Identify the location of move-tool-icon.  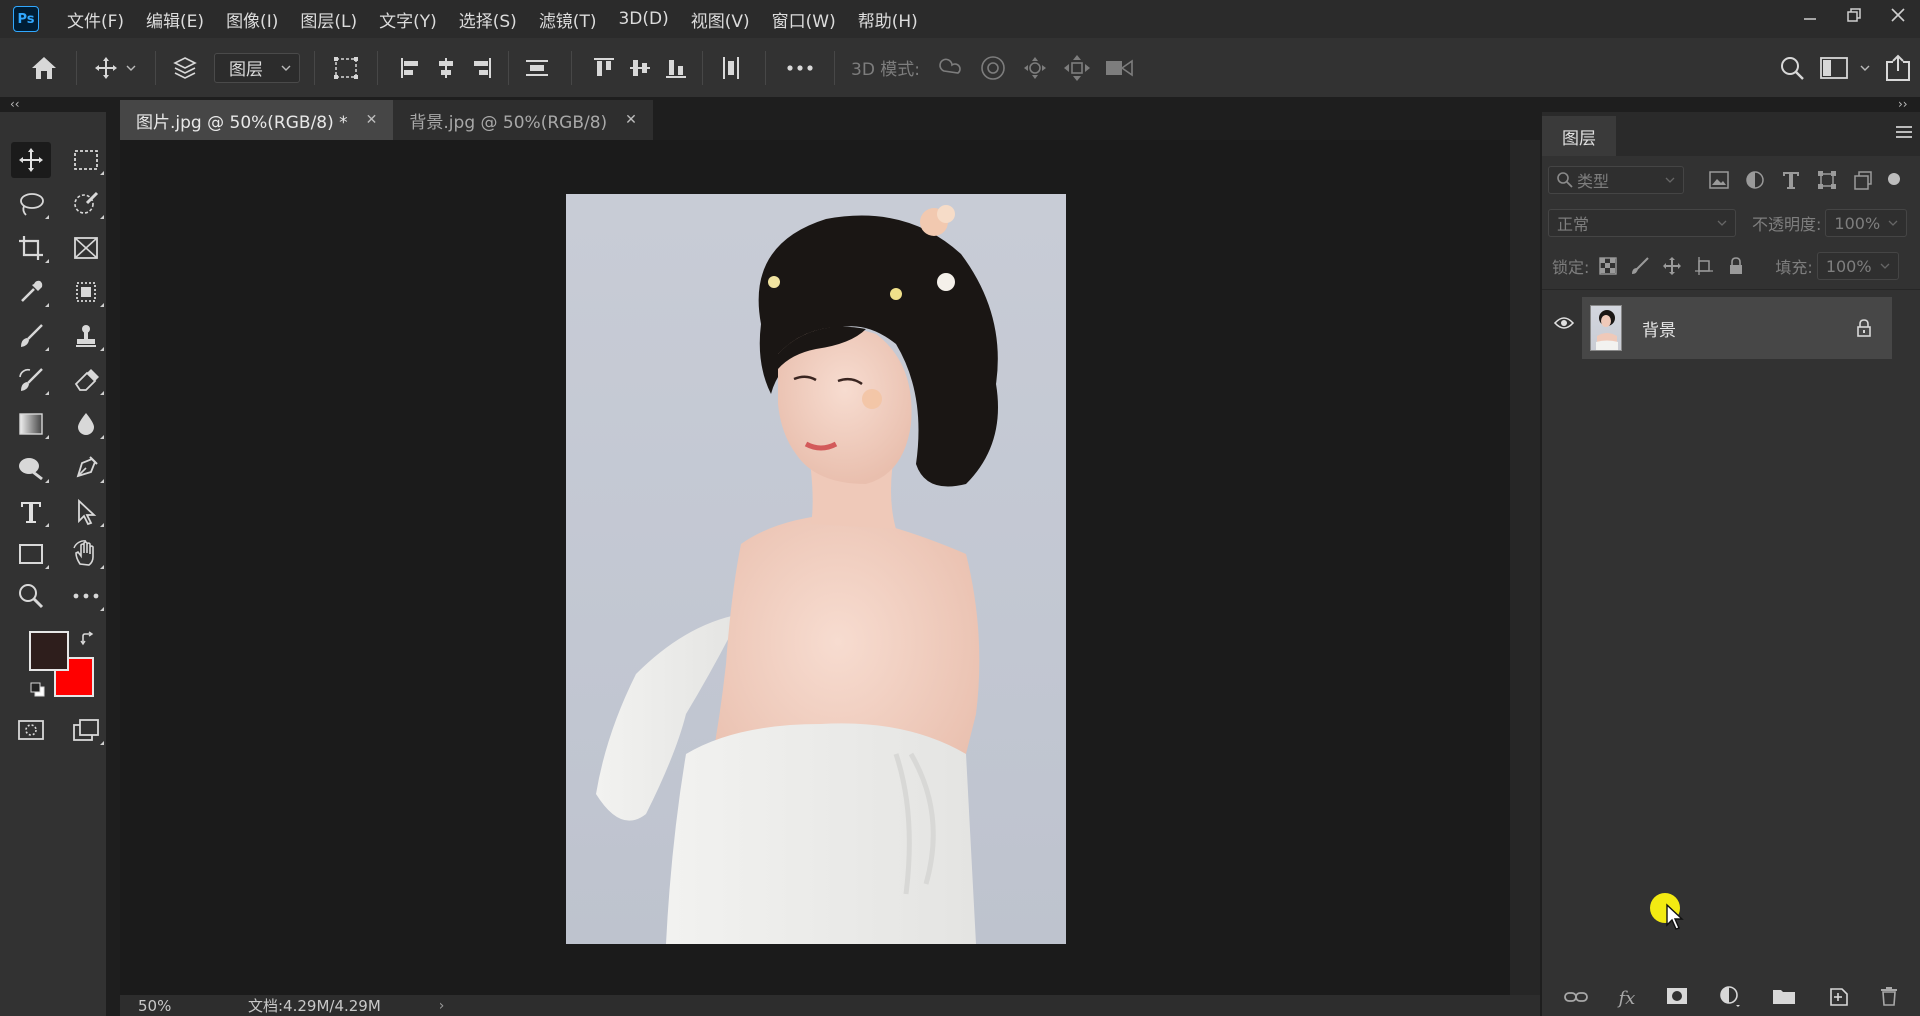
(106, 68).